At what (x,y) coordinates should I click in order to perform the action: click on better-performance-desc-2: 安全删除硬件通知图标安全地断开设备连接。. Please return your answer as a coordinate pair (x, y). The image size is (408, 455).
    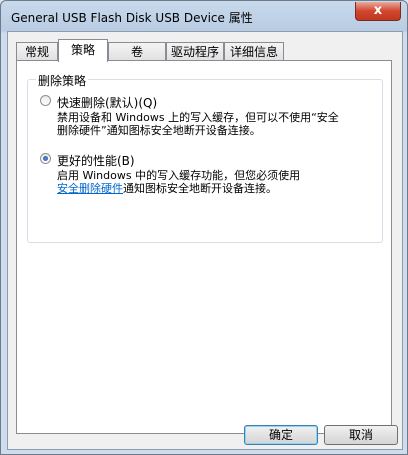
    Looking at the image, I should click on (167, 188).